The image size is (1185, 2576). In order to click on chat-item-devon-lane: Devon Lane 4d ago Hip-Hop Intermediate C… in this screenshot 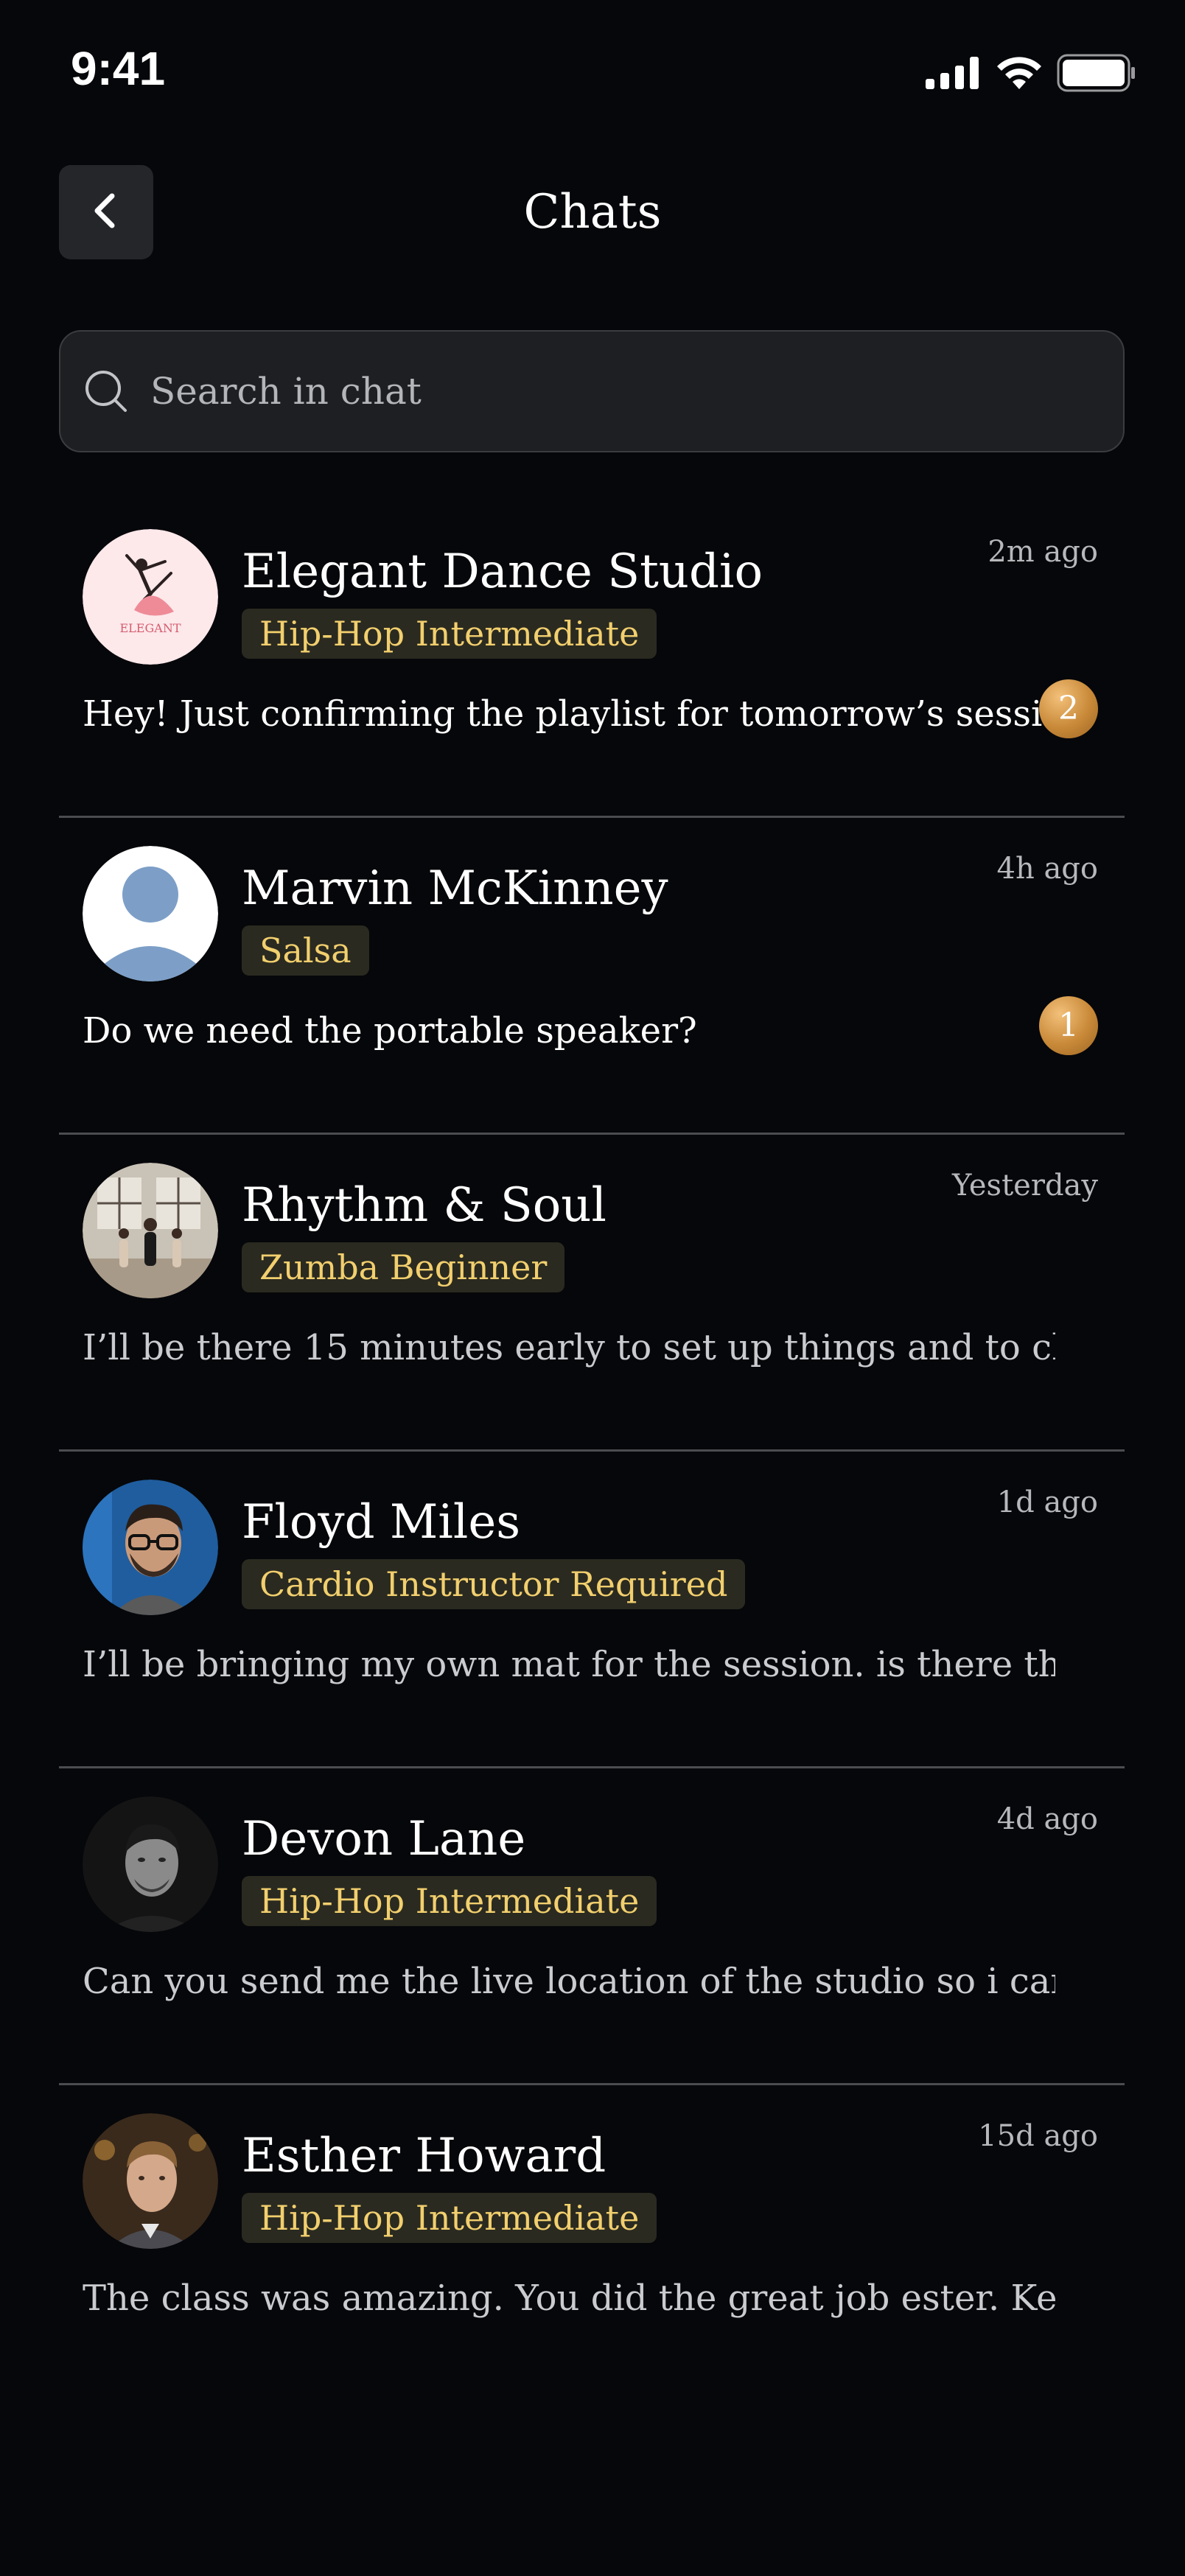, I will do `click(592, 1926)`.